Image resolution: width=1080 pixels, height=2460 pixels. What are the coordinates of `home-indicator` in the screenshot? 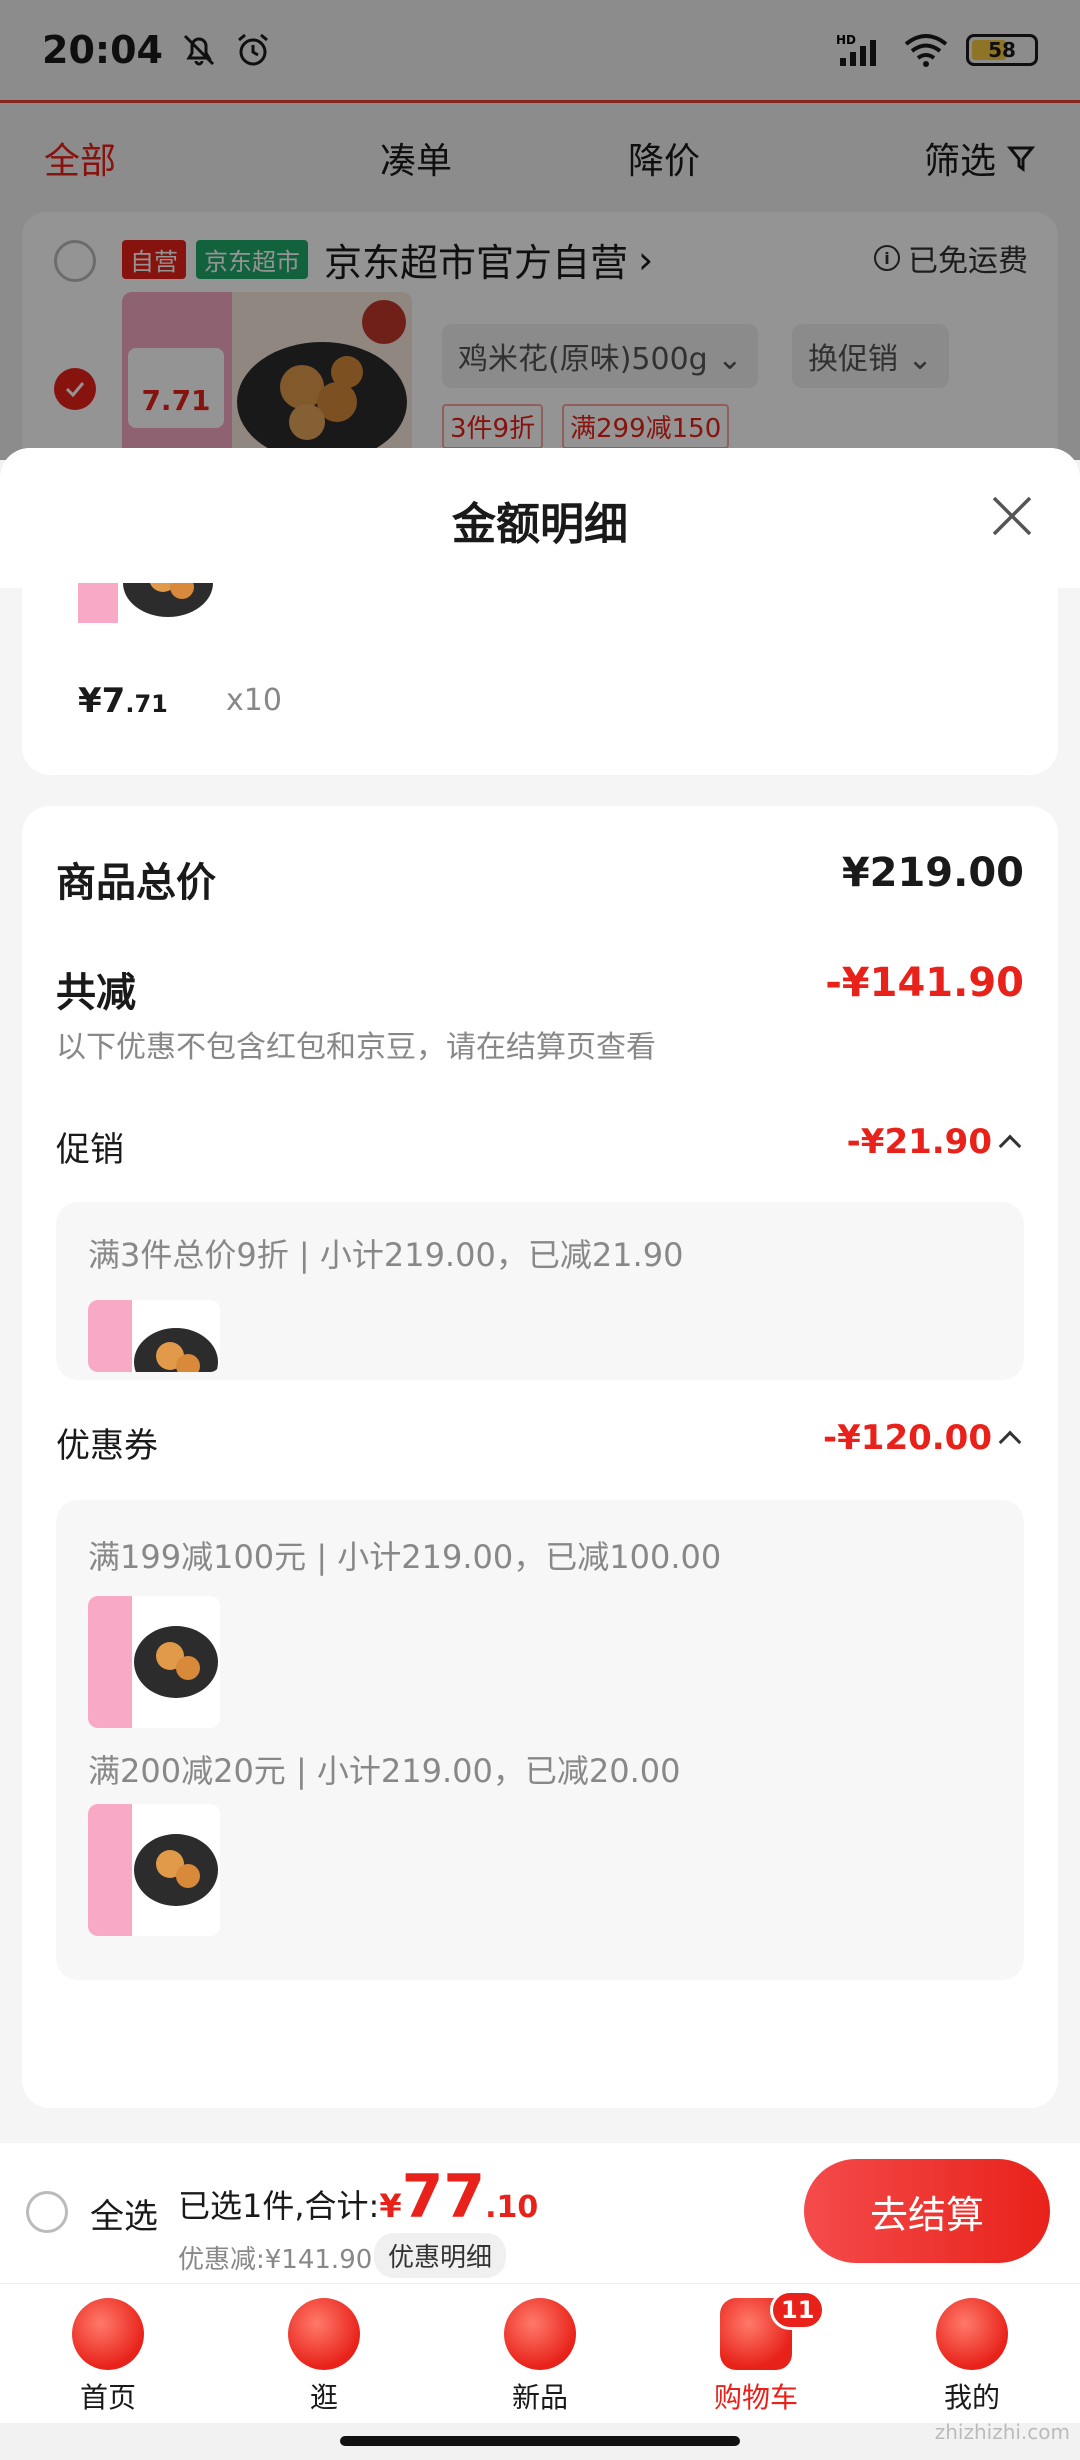 It's located at (540, 2441).